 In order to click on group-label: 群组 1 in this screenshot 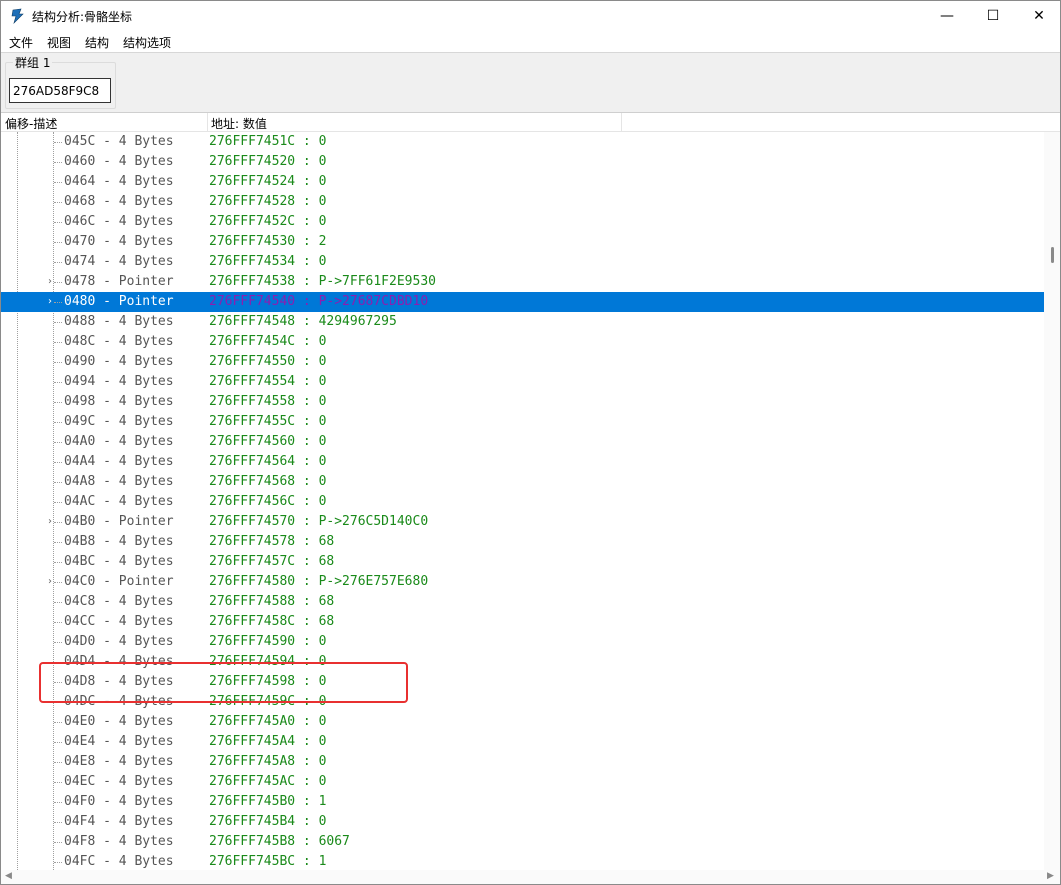, I will do `click(33, 62)`.